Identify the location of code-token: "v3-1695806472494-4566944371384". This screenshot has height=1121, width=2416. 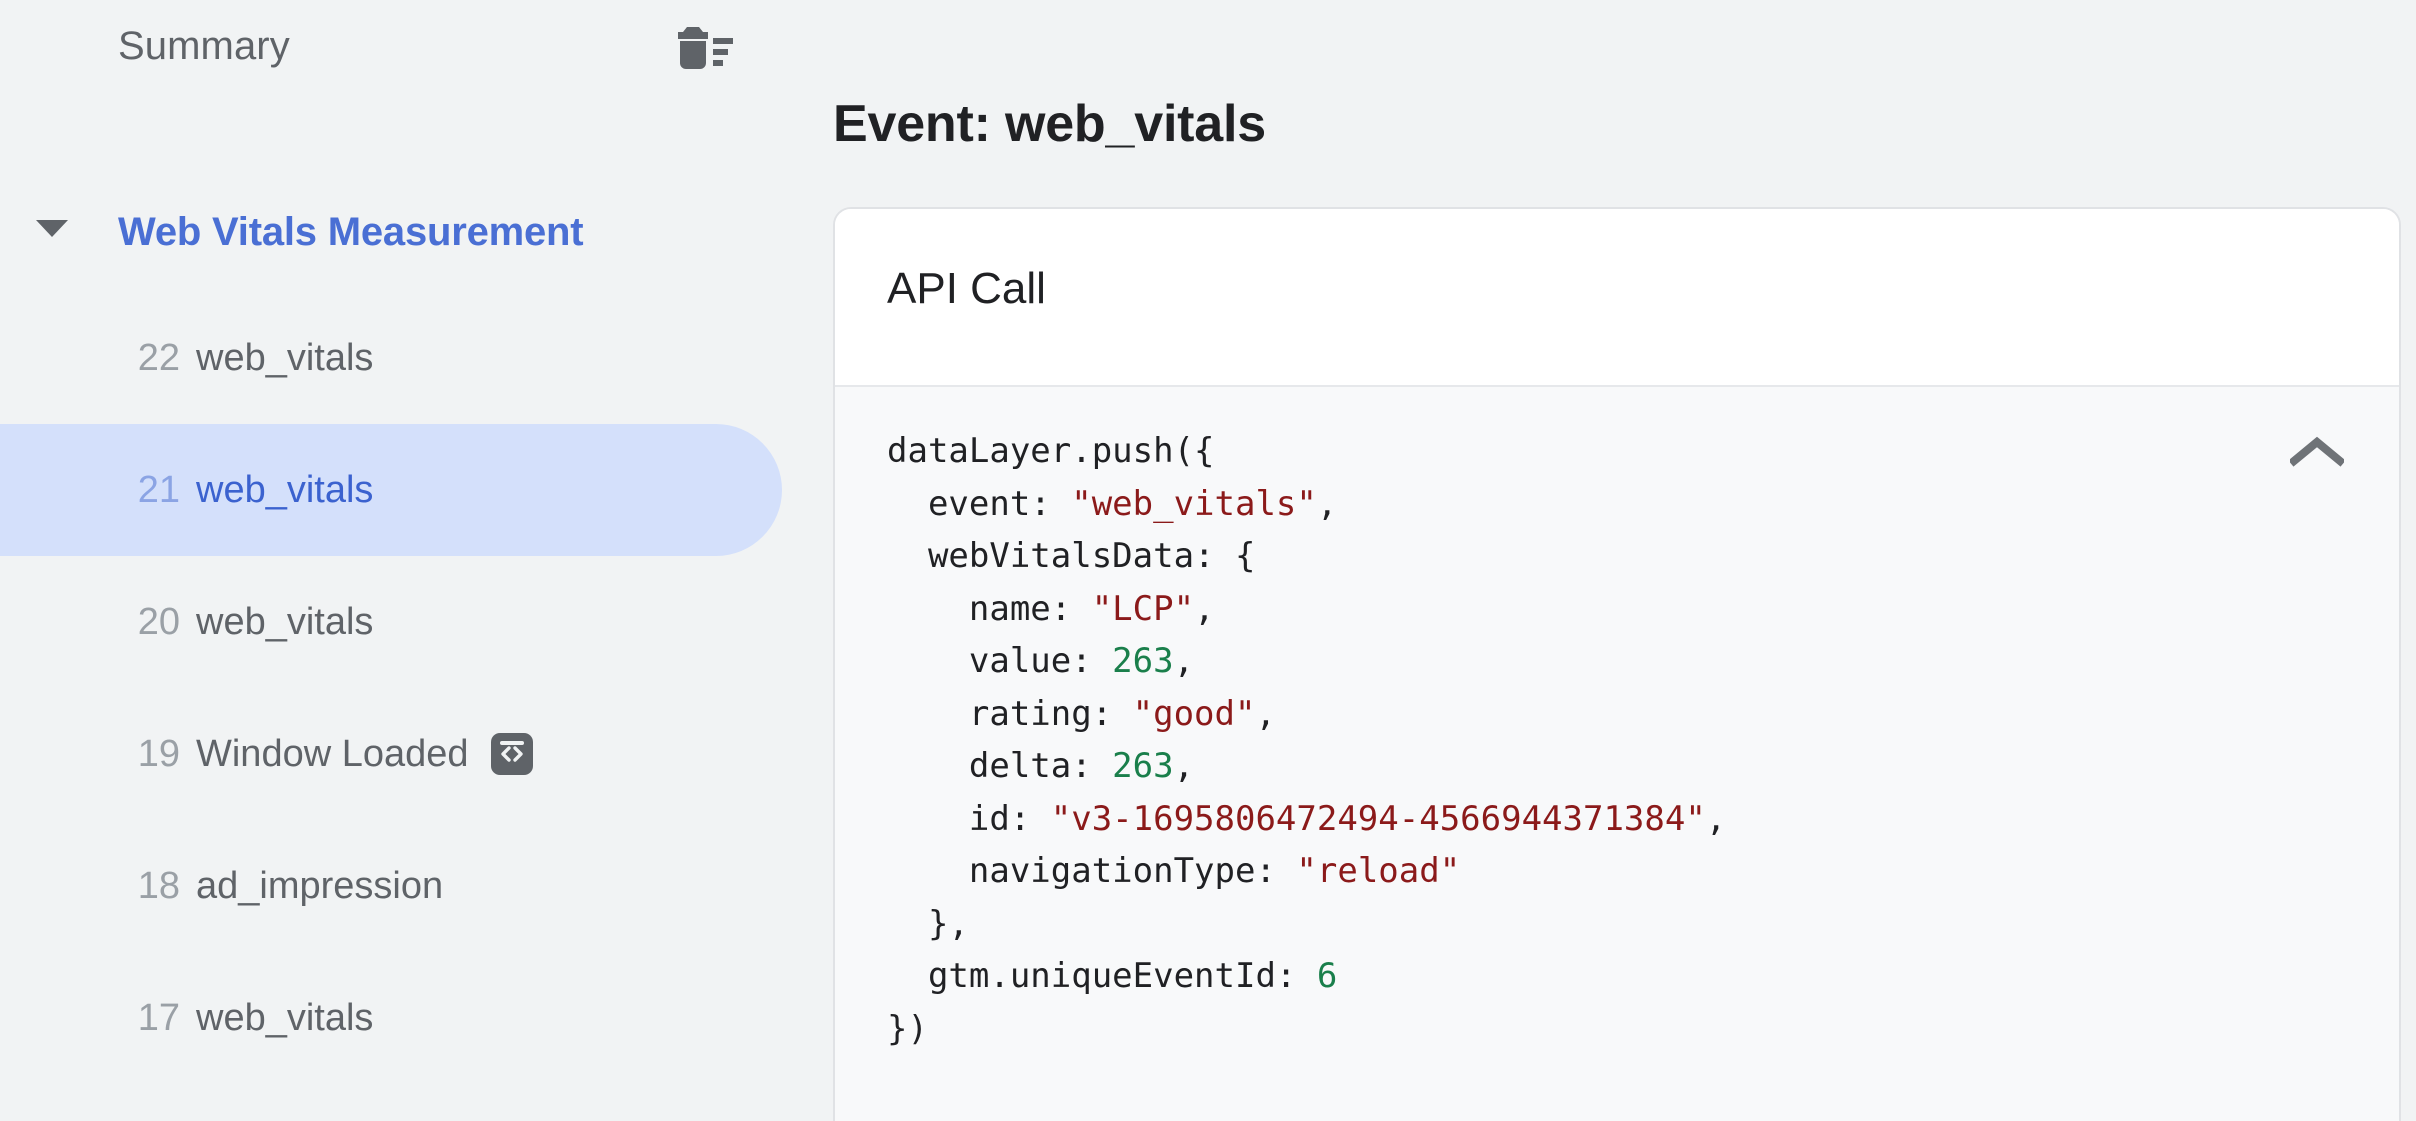
(1378, 818).